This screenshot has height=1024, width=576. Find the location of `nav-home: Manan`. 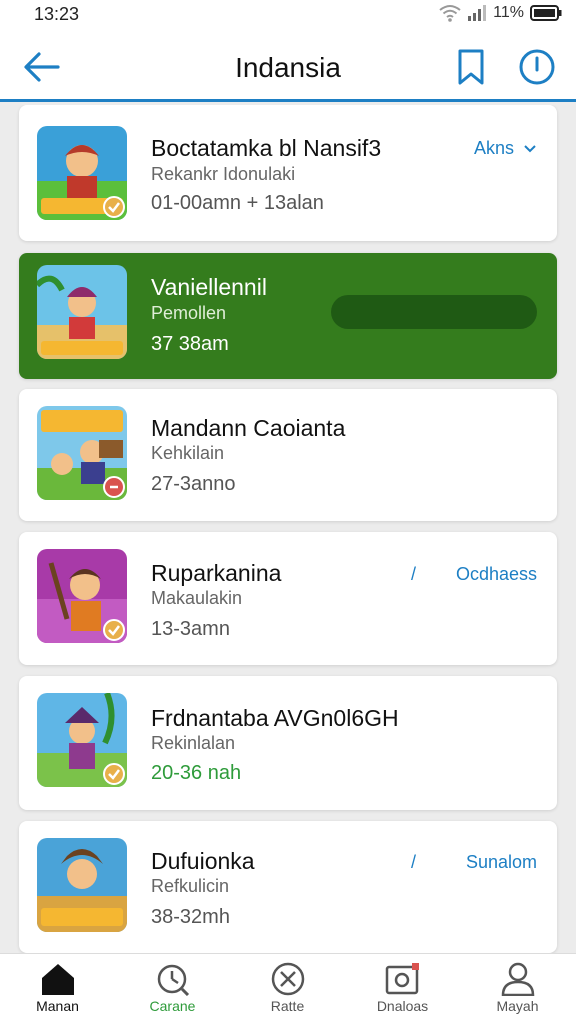

nav-home: Manan is located at coordinates (57, 989).